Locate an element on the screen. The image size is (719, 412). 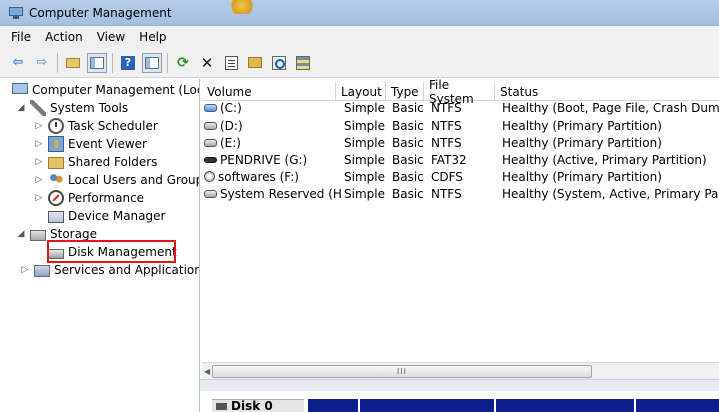
settings-button is located at coordinates (303, 63).